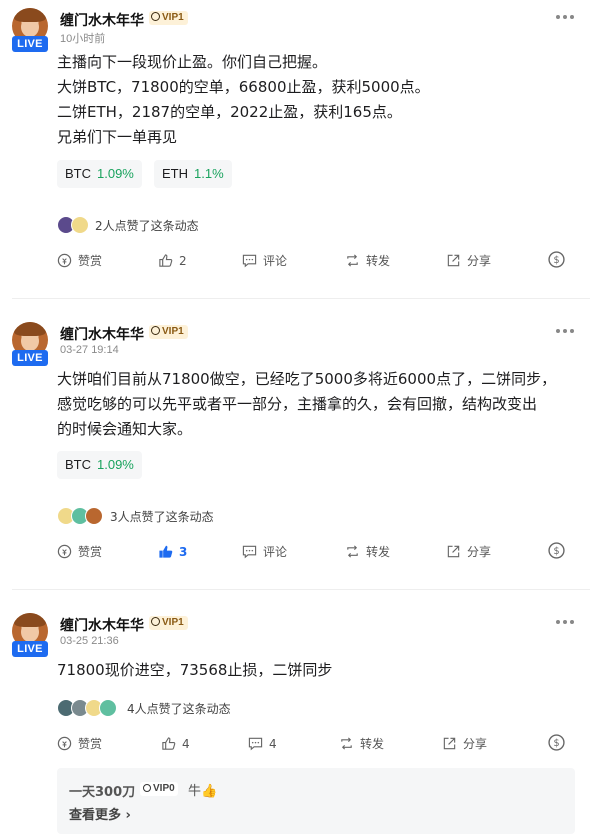  I want to click on post-time: 03-25 21:36, so click(89, 641).